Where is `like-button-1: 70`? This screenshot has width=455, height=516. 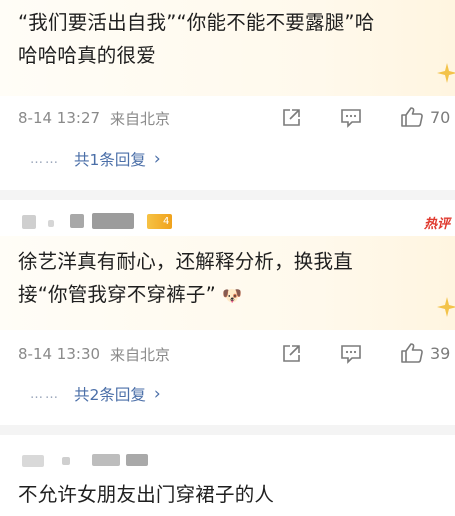
like-button-1: 70 is located at coordinates (425, 117).